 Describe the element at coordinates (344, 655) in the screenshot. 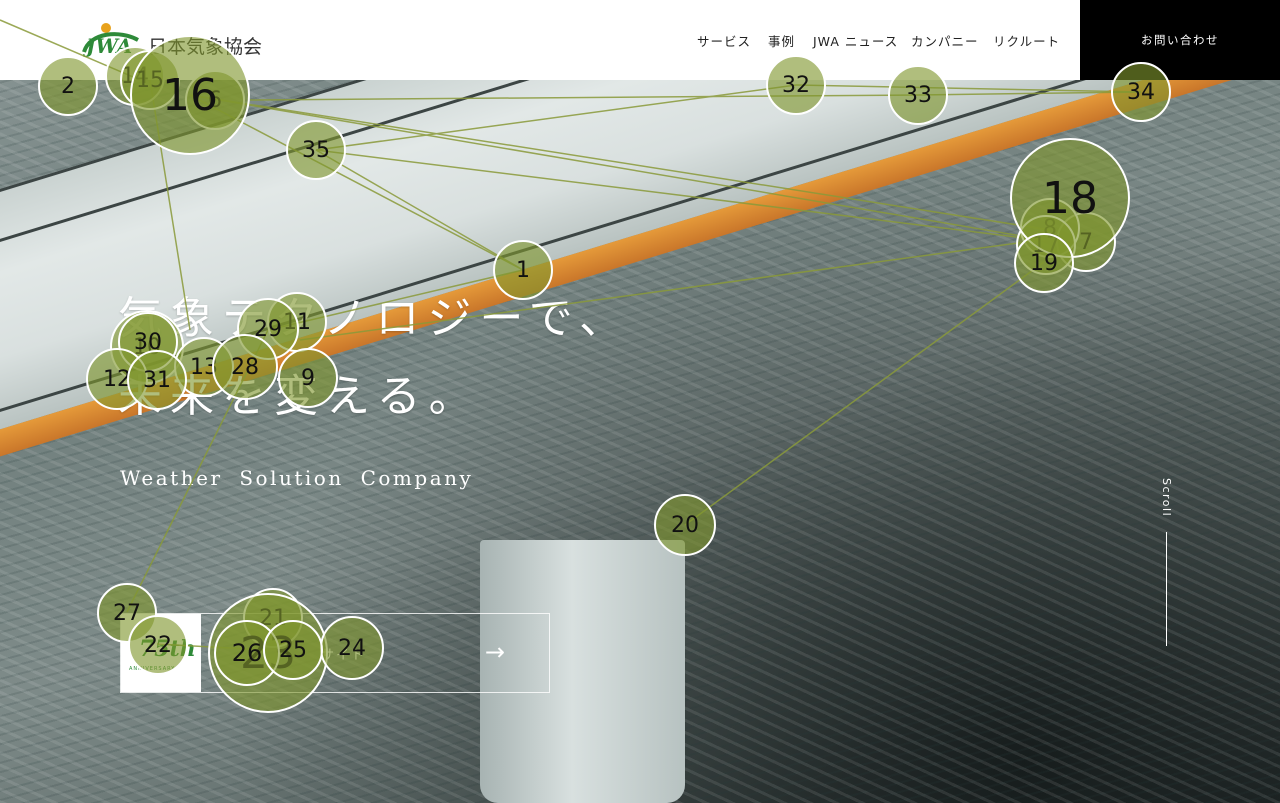

I see `banner-label: サイト` at that location.